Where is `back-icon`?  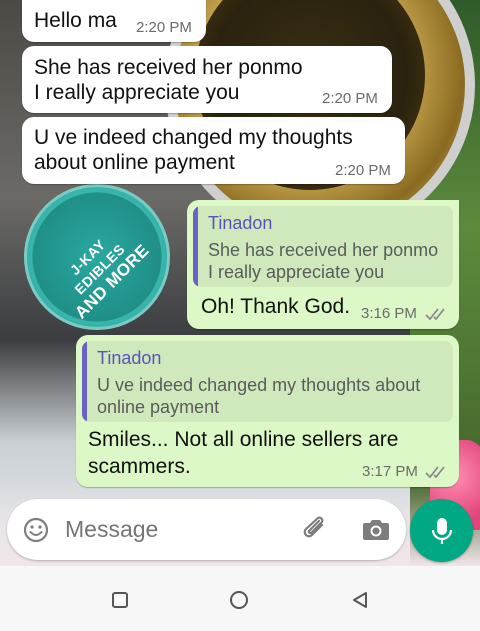
back-icon is located at coordinates (360, 600).